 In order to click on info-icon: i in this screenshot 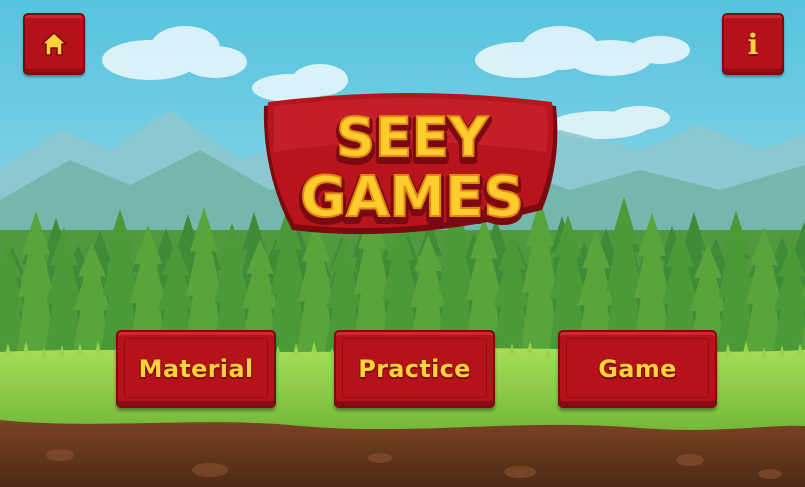, I will do `click(753, 44)`.